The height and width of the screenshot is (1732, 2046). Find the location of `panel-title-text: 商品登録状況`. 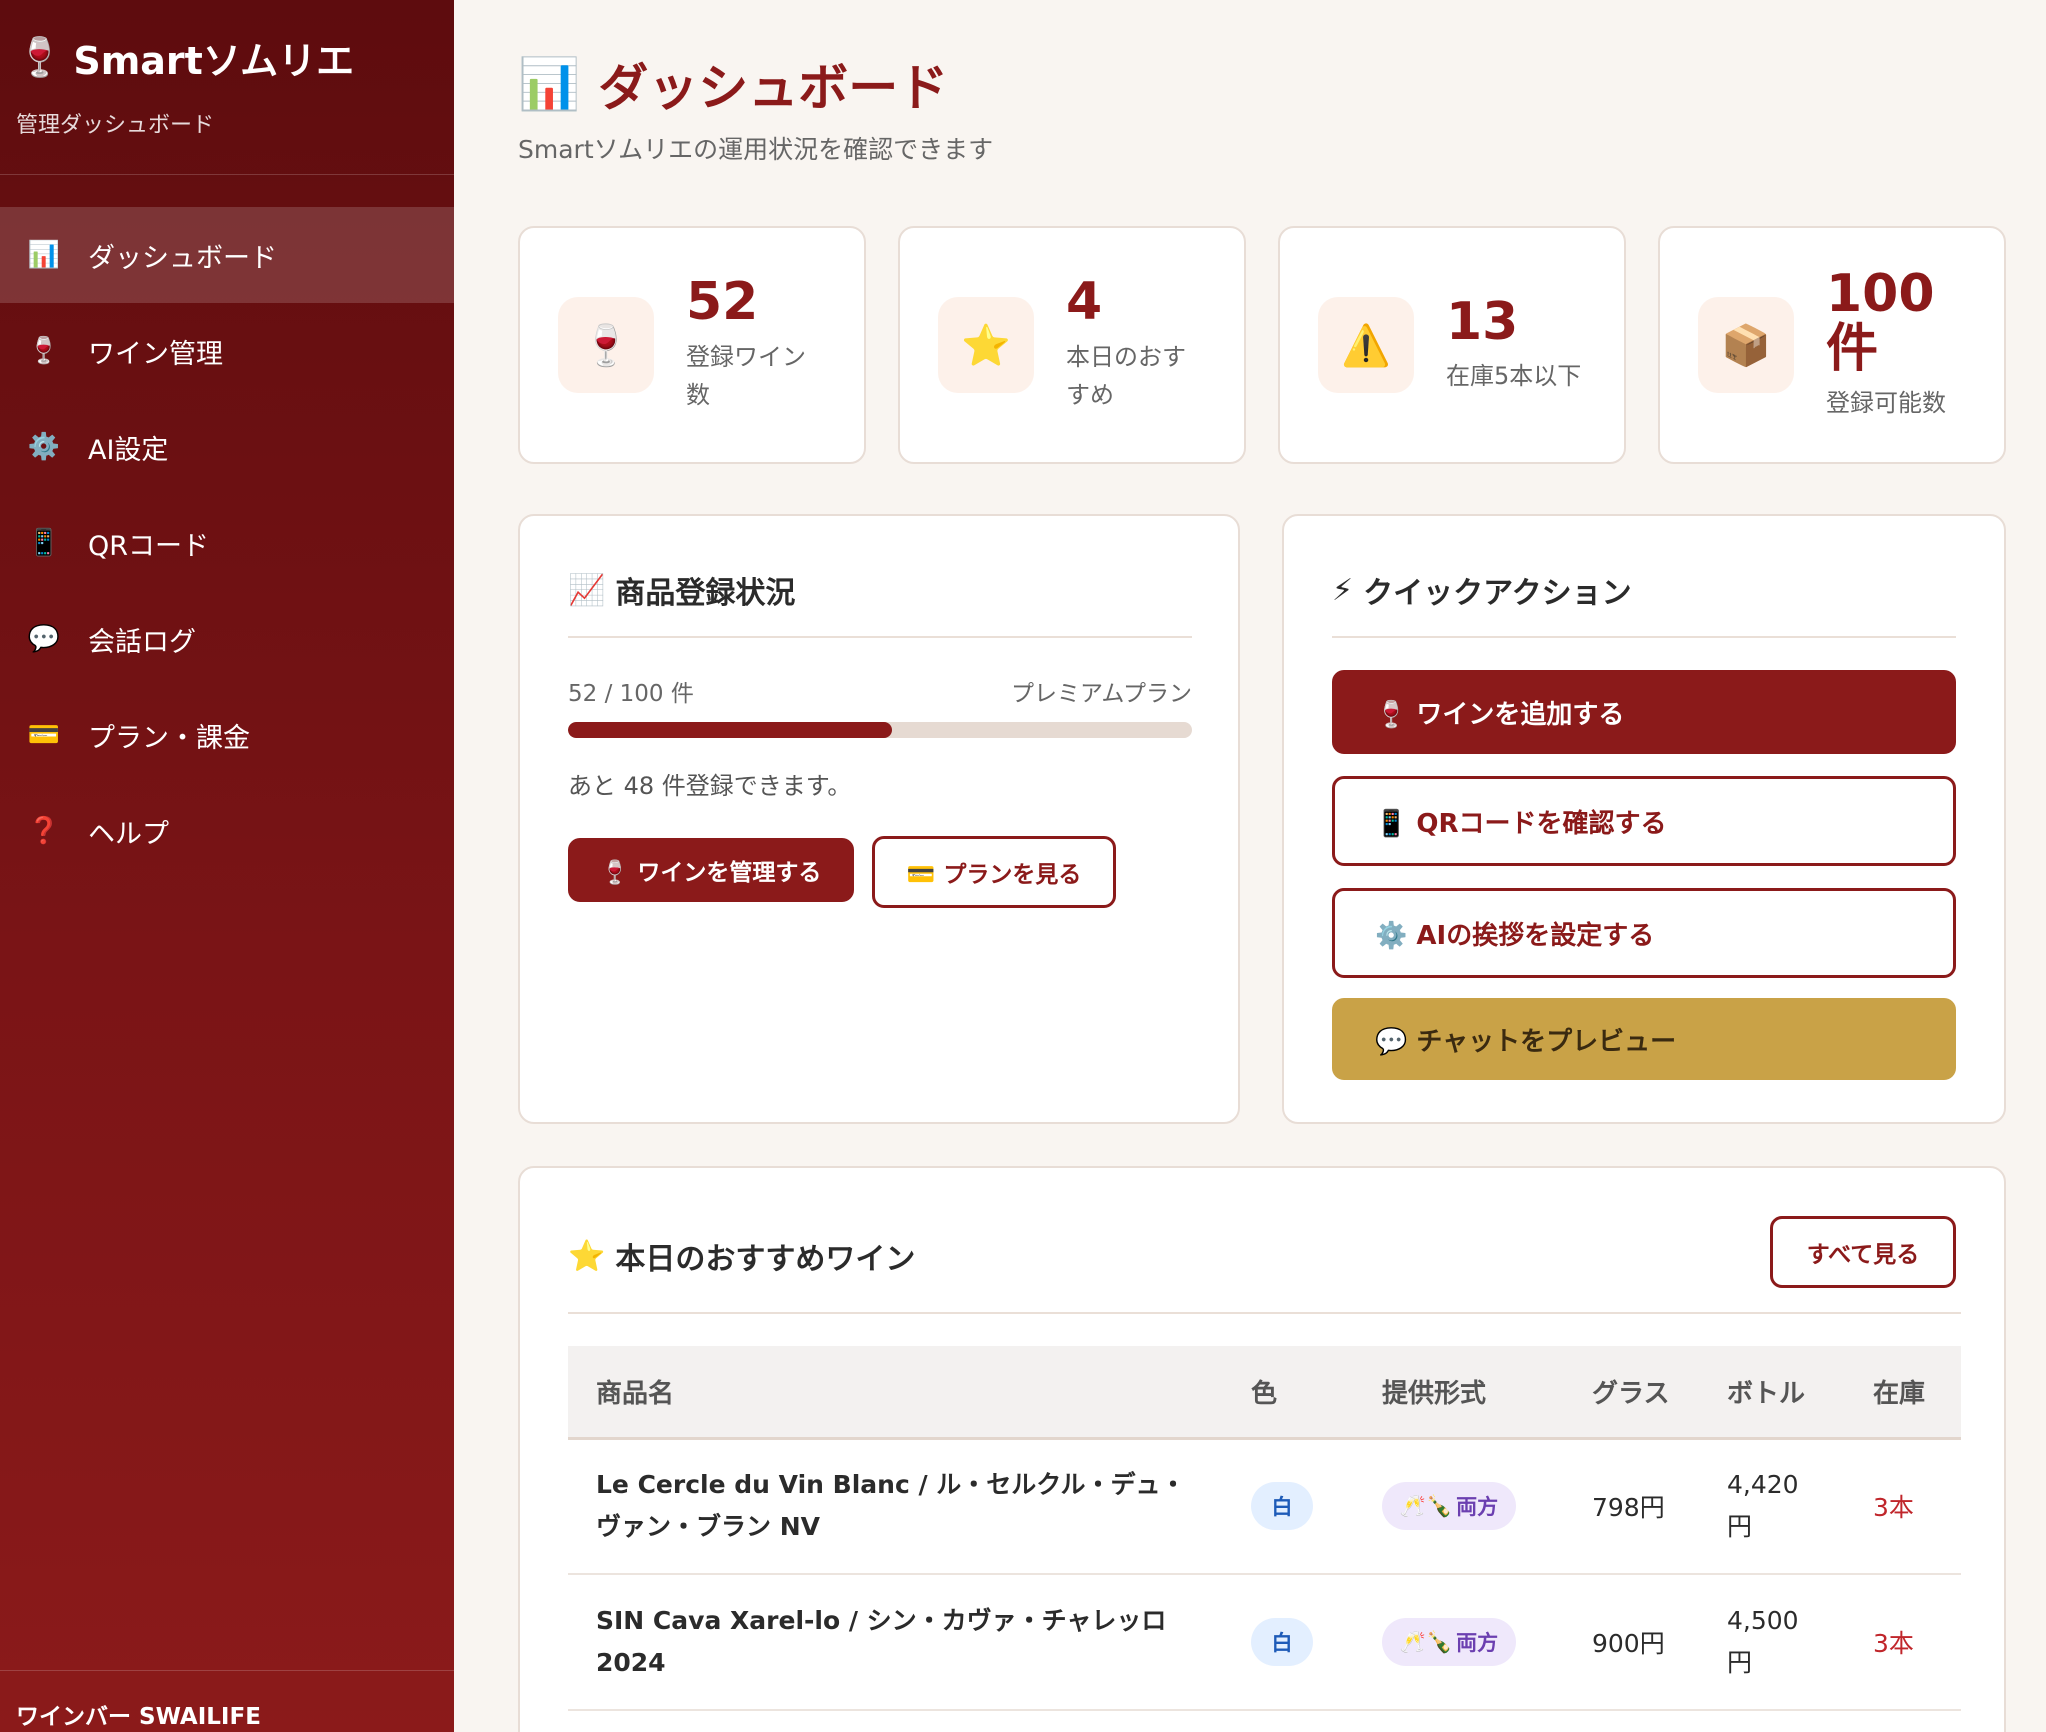

panel-title-text: 商品登録状況 is located at coordinates (705, 593).